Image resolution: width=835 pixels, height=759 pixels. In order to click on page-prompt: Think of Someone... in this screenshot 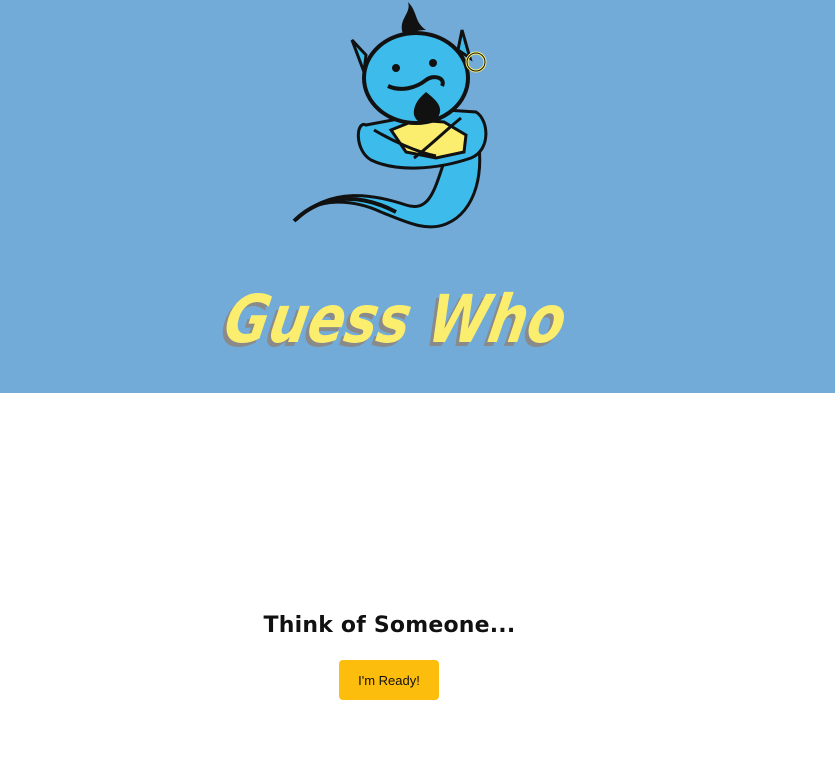, I will do `click(389, 625)`.